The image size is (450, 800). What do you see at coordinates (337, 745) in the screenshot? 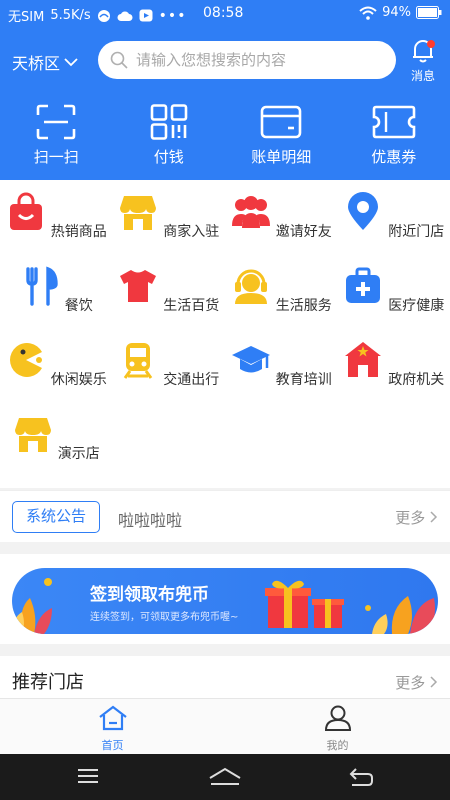
I see `tab-label: 我的` at bounding box center [337, 745].